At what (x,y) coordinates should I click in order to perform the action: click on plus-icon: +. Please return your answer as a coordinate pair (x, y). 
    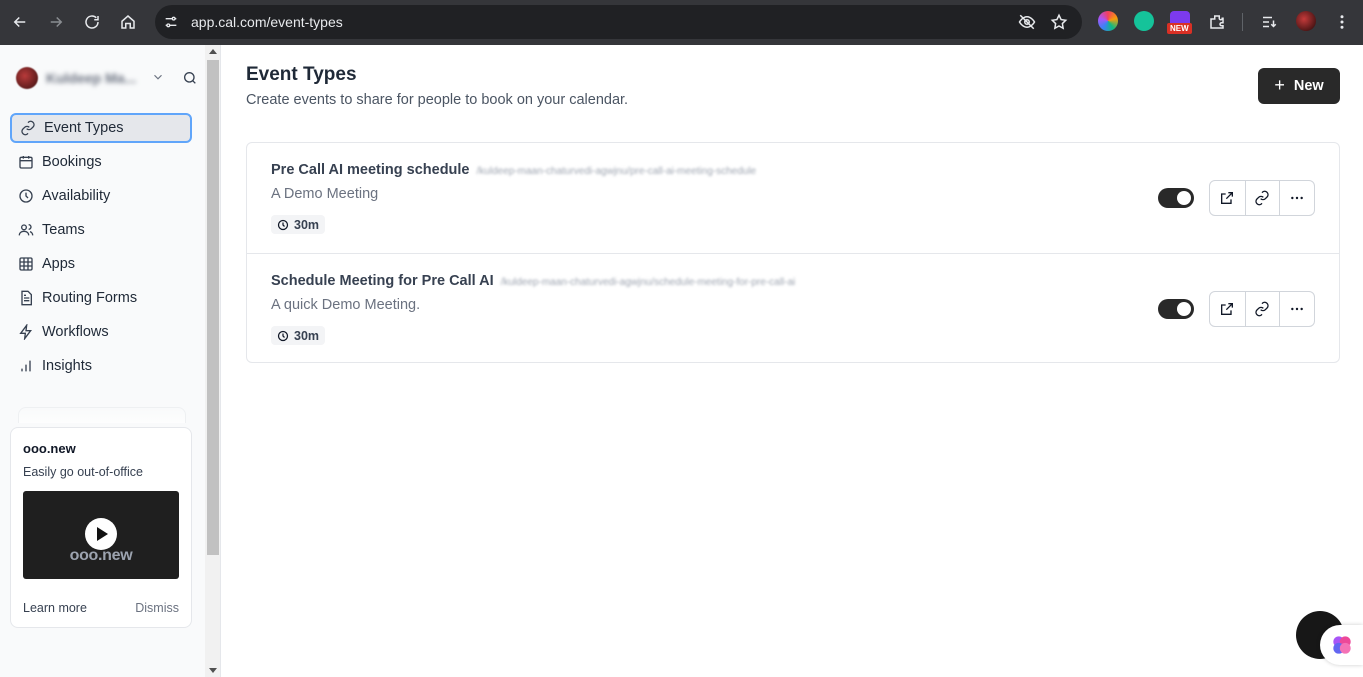
    Looking at the image, I should click on (1279, 84).